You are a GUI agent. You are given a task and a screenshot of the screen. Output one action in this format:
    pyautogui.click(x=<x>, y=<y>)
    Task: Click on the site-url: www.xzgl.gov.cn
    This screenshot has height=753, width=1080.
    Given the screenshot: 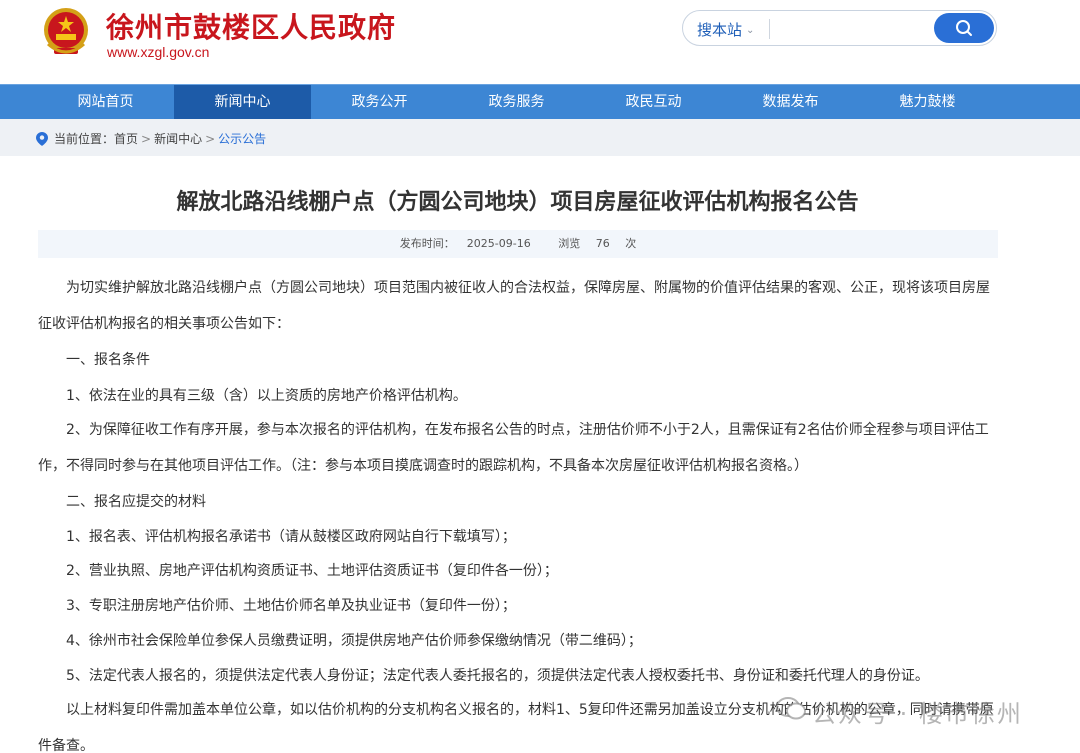 What is the action you would take?
    pyautogui.click(x=158, y=52)
    